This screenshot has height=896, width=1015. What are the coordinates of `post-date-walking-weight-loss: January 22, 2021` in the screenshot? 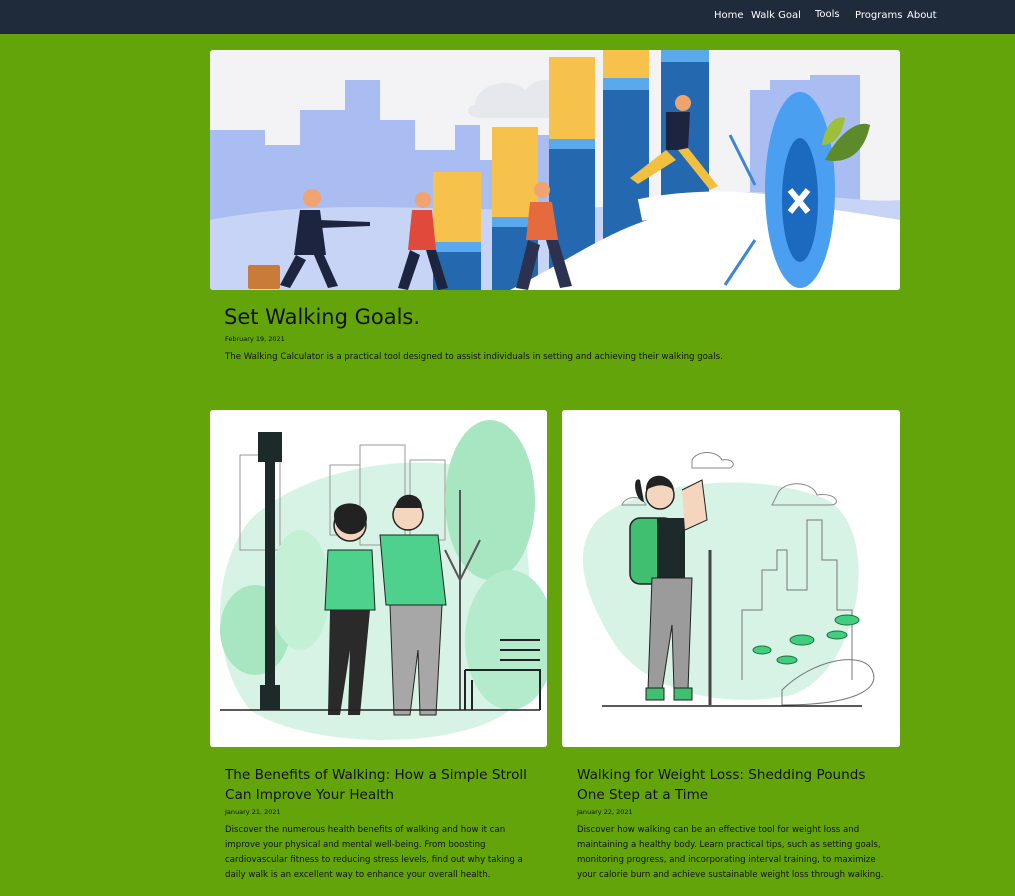 It's located at (605, 812).